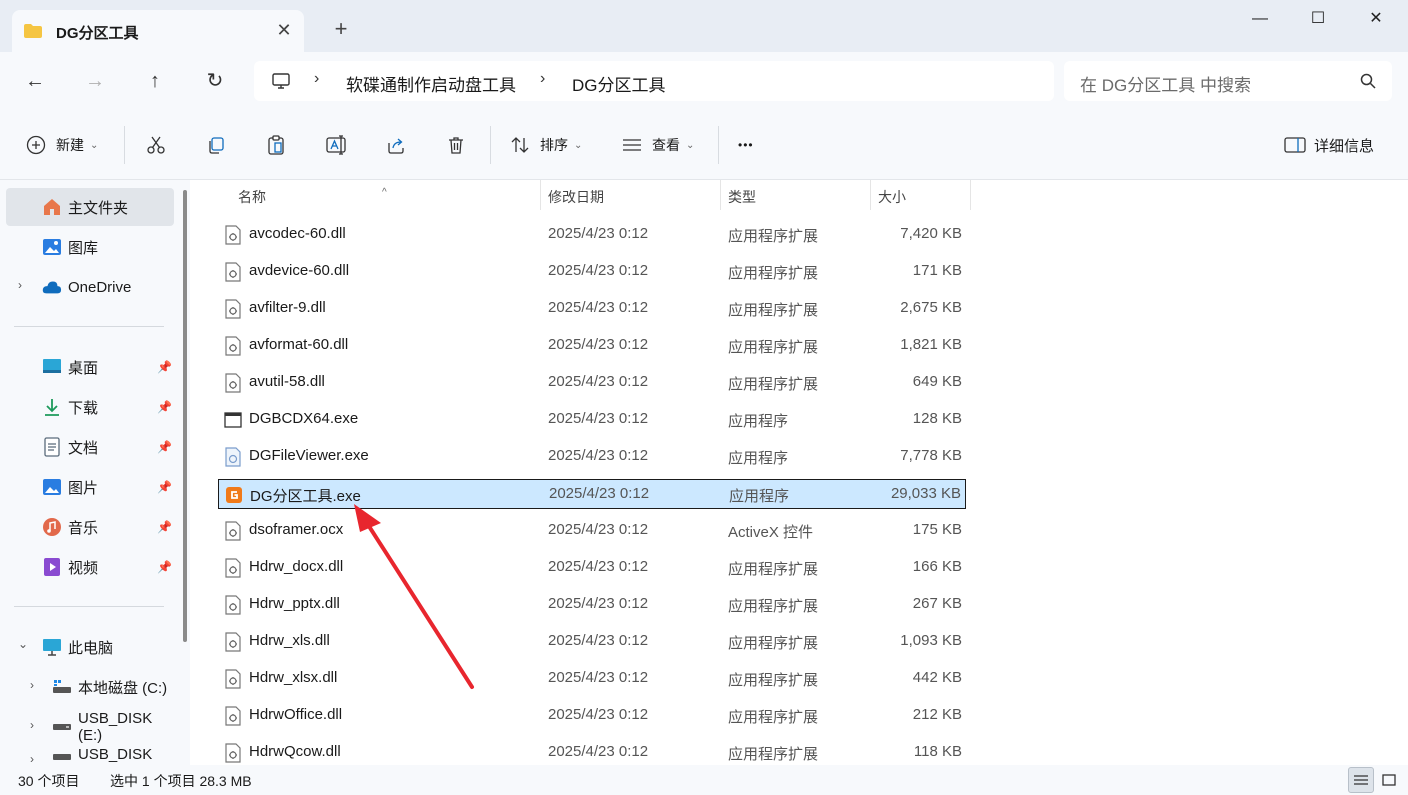 The image size is (1408, 795). Describe the element at coordinates (592, 420) in the screenshot. I see `file-row: DGBCDX64.exe 2025/4/23 0:12 应用程序 128 KB` at that location.